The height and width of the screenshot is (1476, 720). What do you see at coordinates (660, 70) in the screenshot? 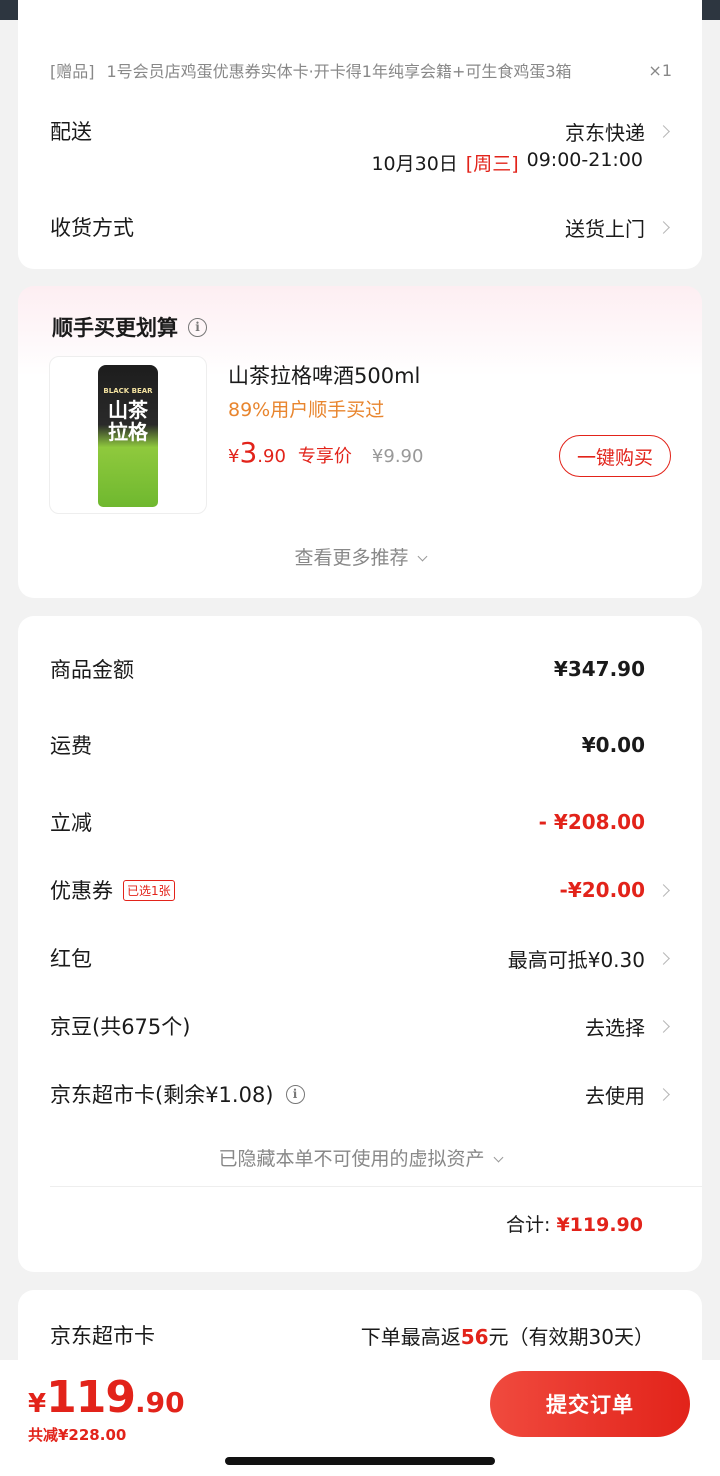
I see `gift-qty: ×1` at bounding box center [660, 70].